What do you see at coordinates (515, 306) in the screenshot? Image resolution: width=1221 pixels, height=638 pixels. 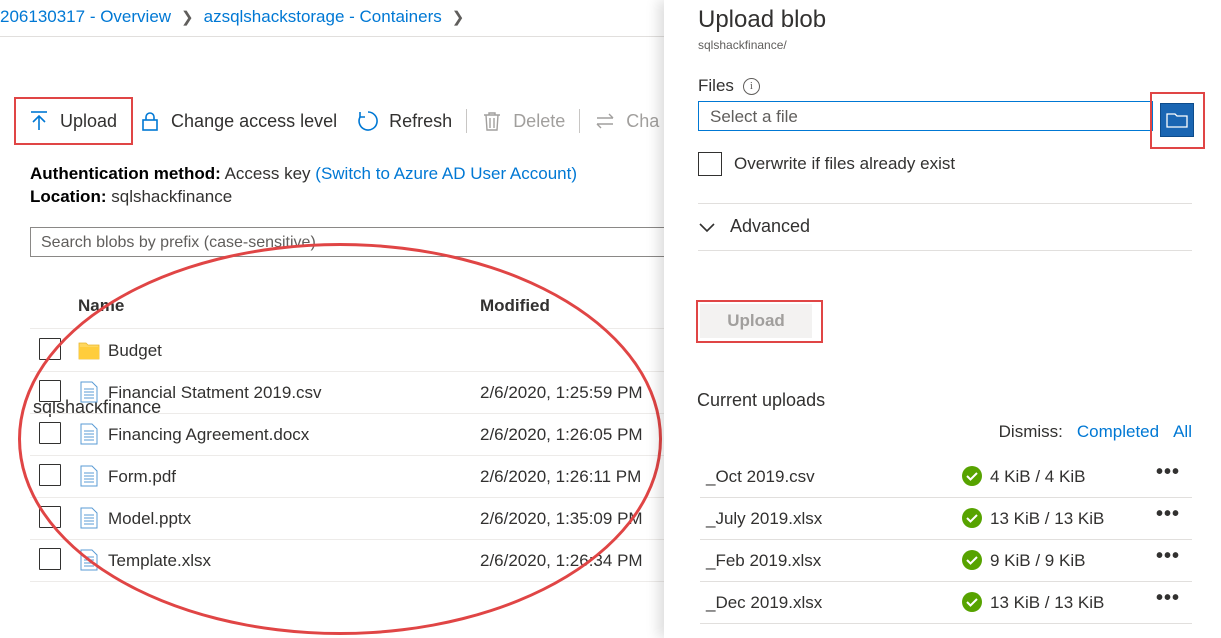 I see `modified-column-header: Modified` at bounding box center [515, 306].